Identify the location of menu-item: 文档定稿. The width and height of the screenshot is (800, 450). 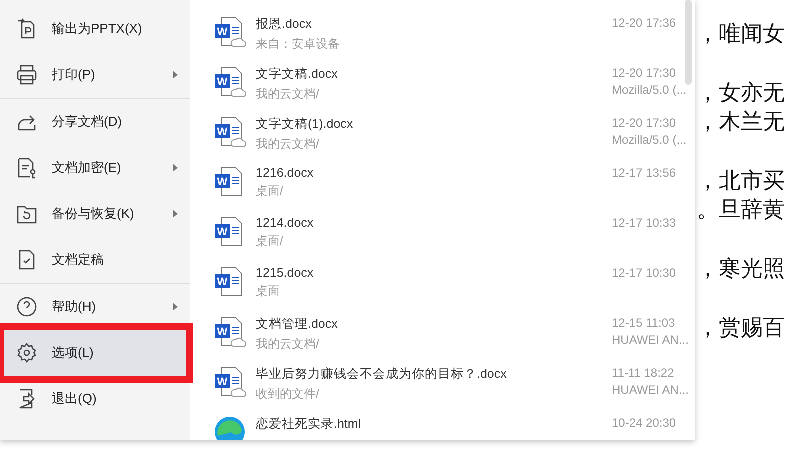
(95, 260).